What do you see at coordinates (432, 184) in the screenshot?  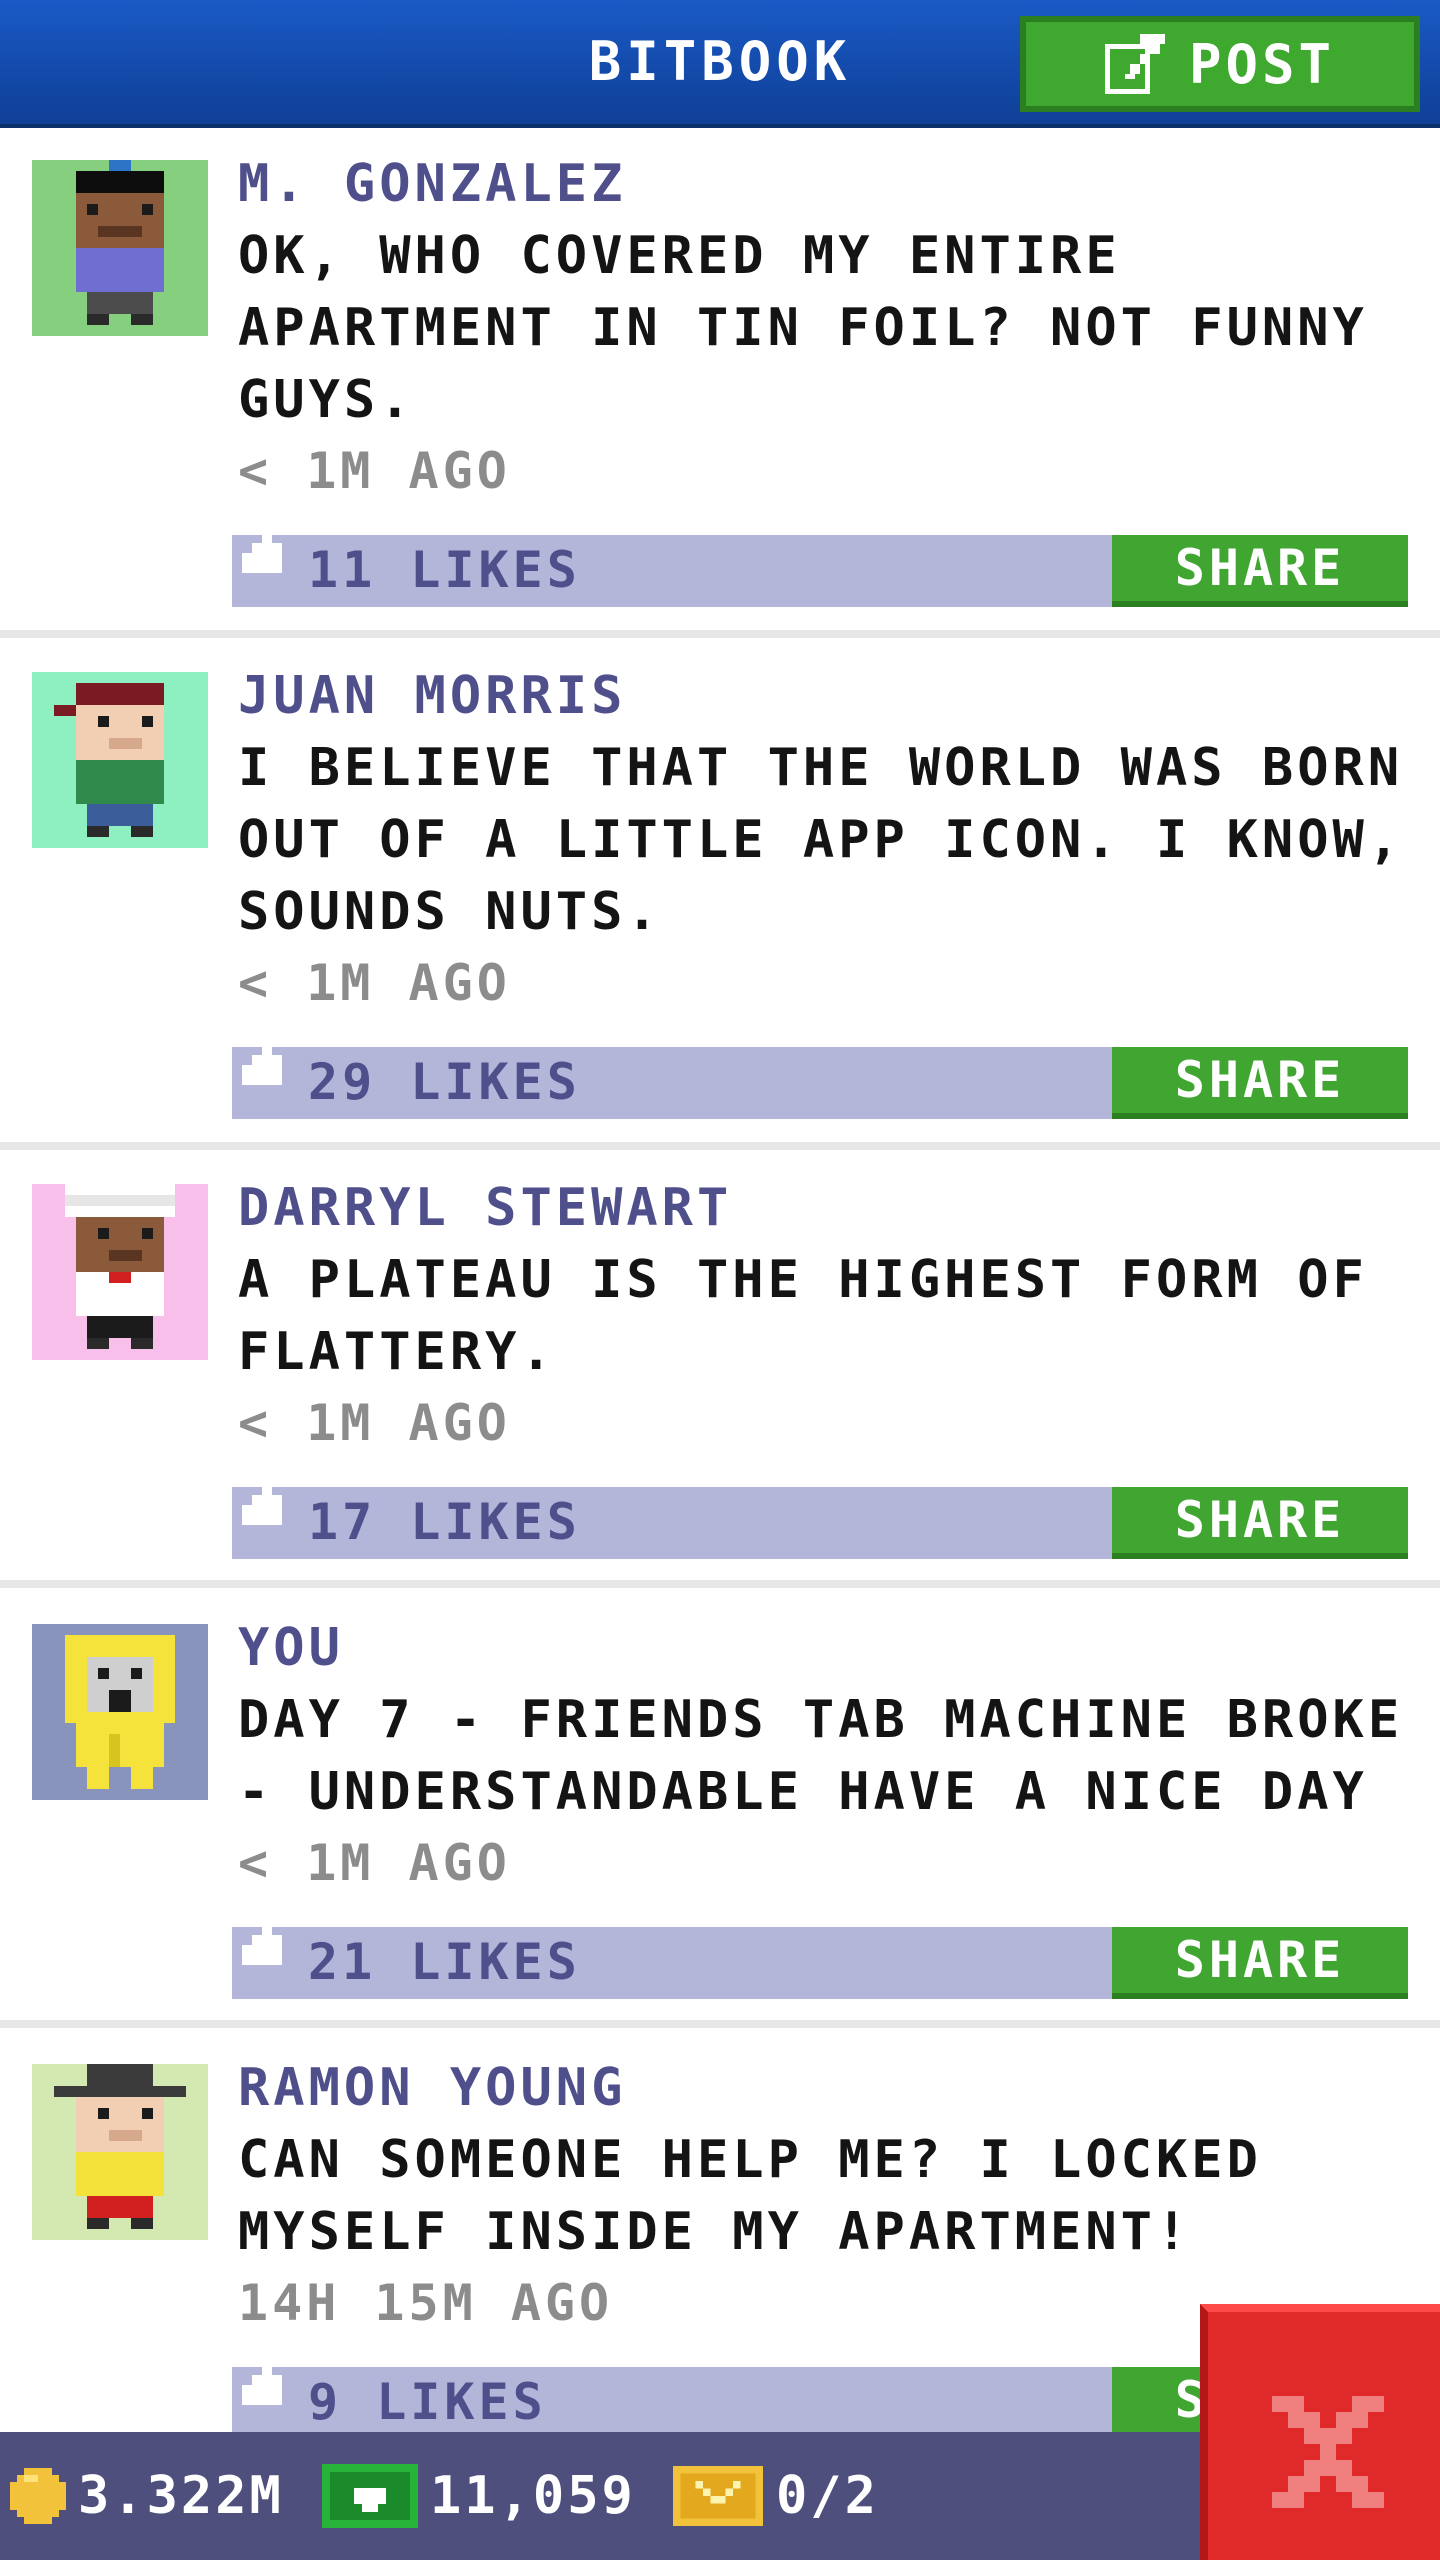 I see `post-author: M. GONZALEZ` at bounding box center [432, 184].